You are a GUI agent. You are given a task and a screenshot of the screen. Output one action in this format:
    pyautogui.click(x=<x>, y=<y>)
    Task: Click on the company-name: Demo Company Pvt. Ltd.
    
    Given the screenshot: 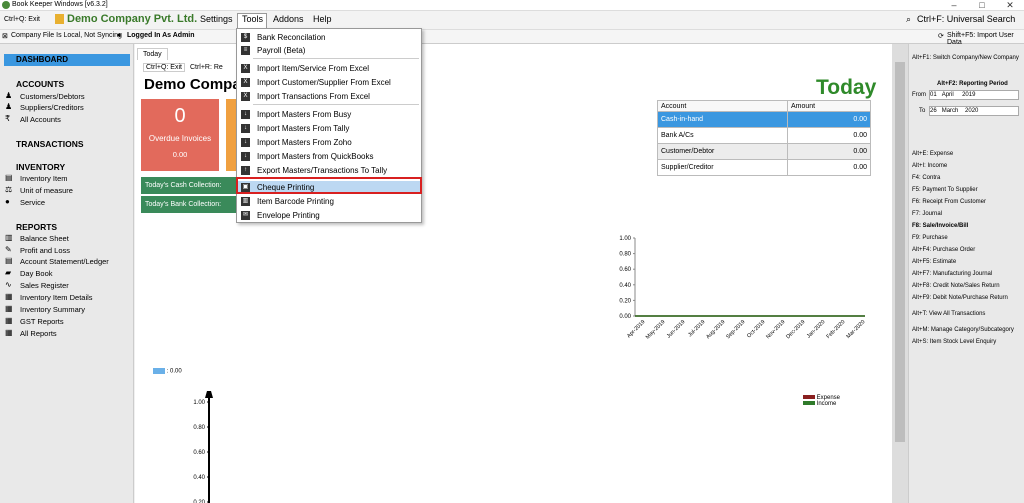 What is the action you would take?
    pyautogui.click(x=132, y=19)
    